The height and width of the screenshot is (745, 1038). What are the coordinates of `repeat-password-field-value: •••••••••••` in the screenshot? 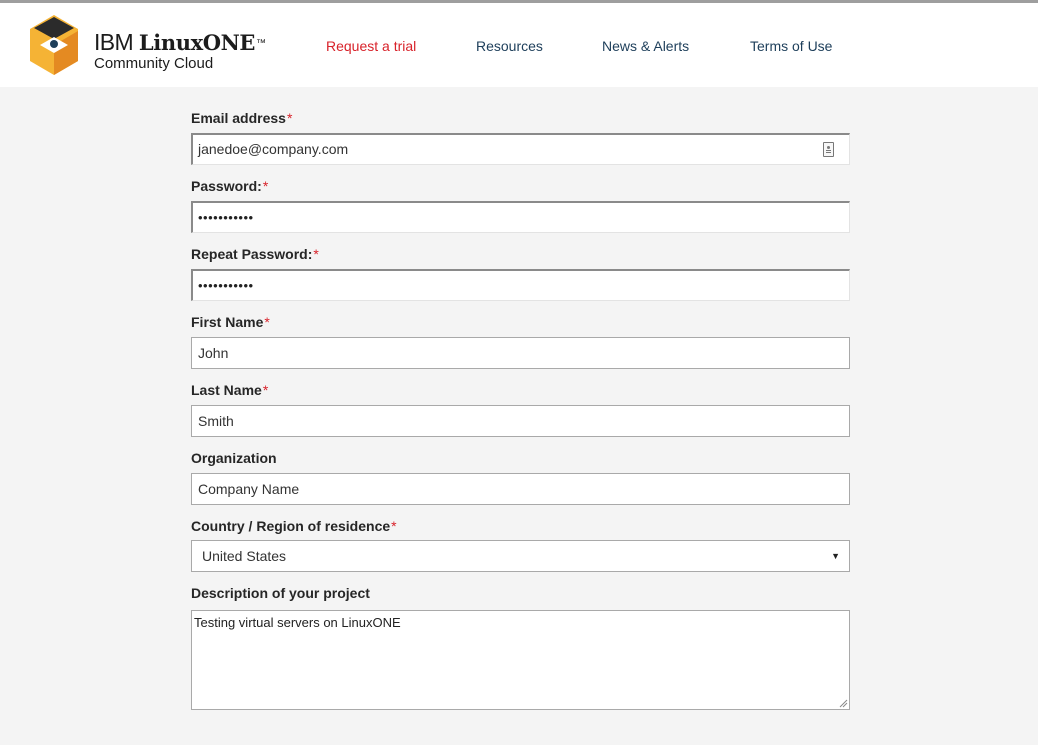 It's located at (226, 285).